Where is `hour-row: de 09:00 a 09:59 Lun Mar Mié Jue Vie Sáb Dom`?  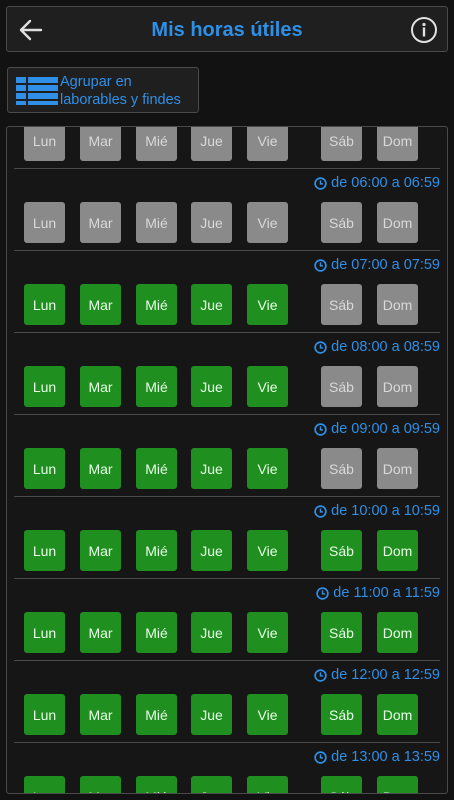 hour-row: de 09:00 a 09:59 Lun Mar Mié Jue Vie Sáb Dom is located at coordinates (227, 456).